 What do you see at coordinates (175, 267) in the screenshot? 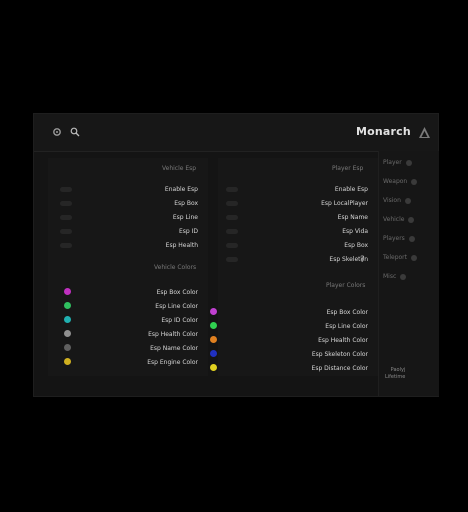
I see `vehicle-colors-title: Vehicle Colors` at bounding box center [175, 267].